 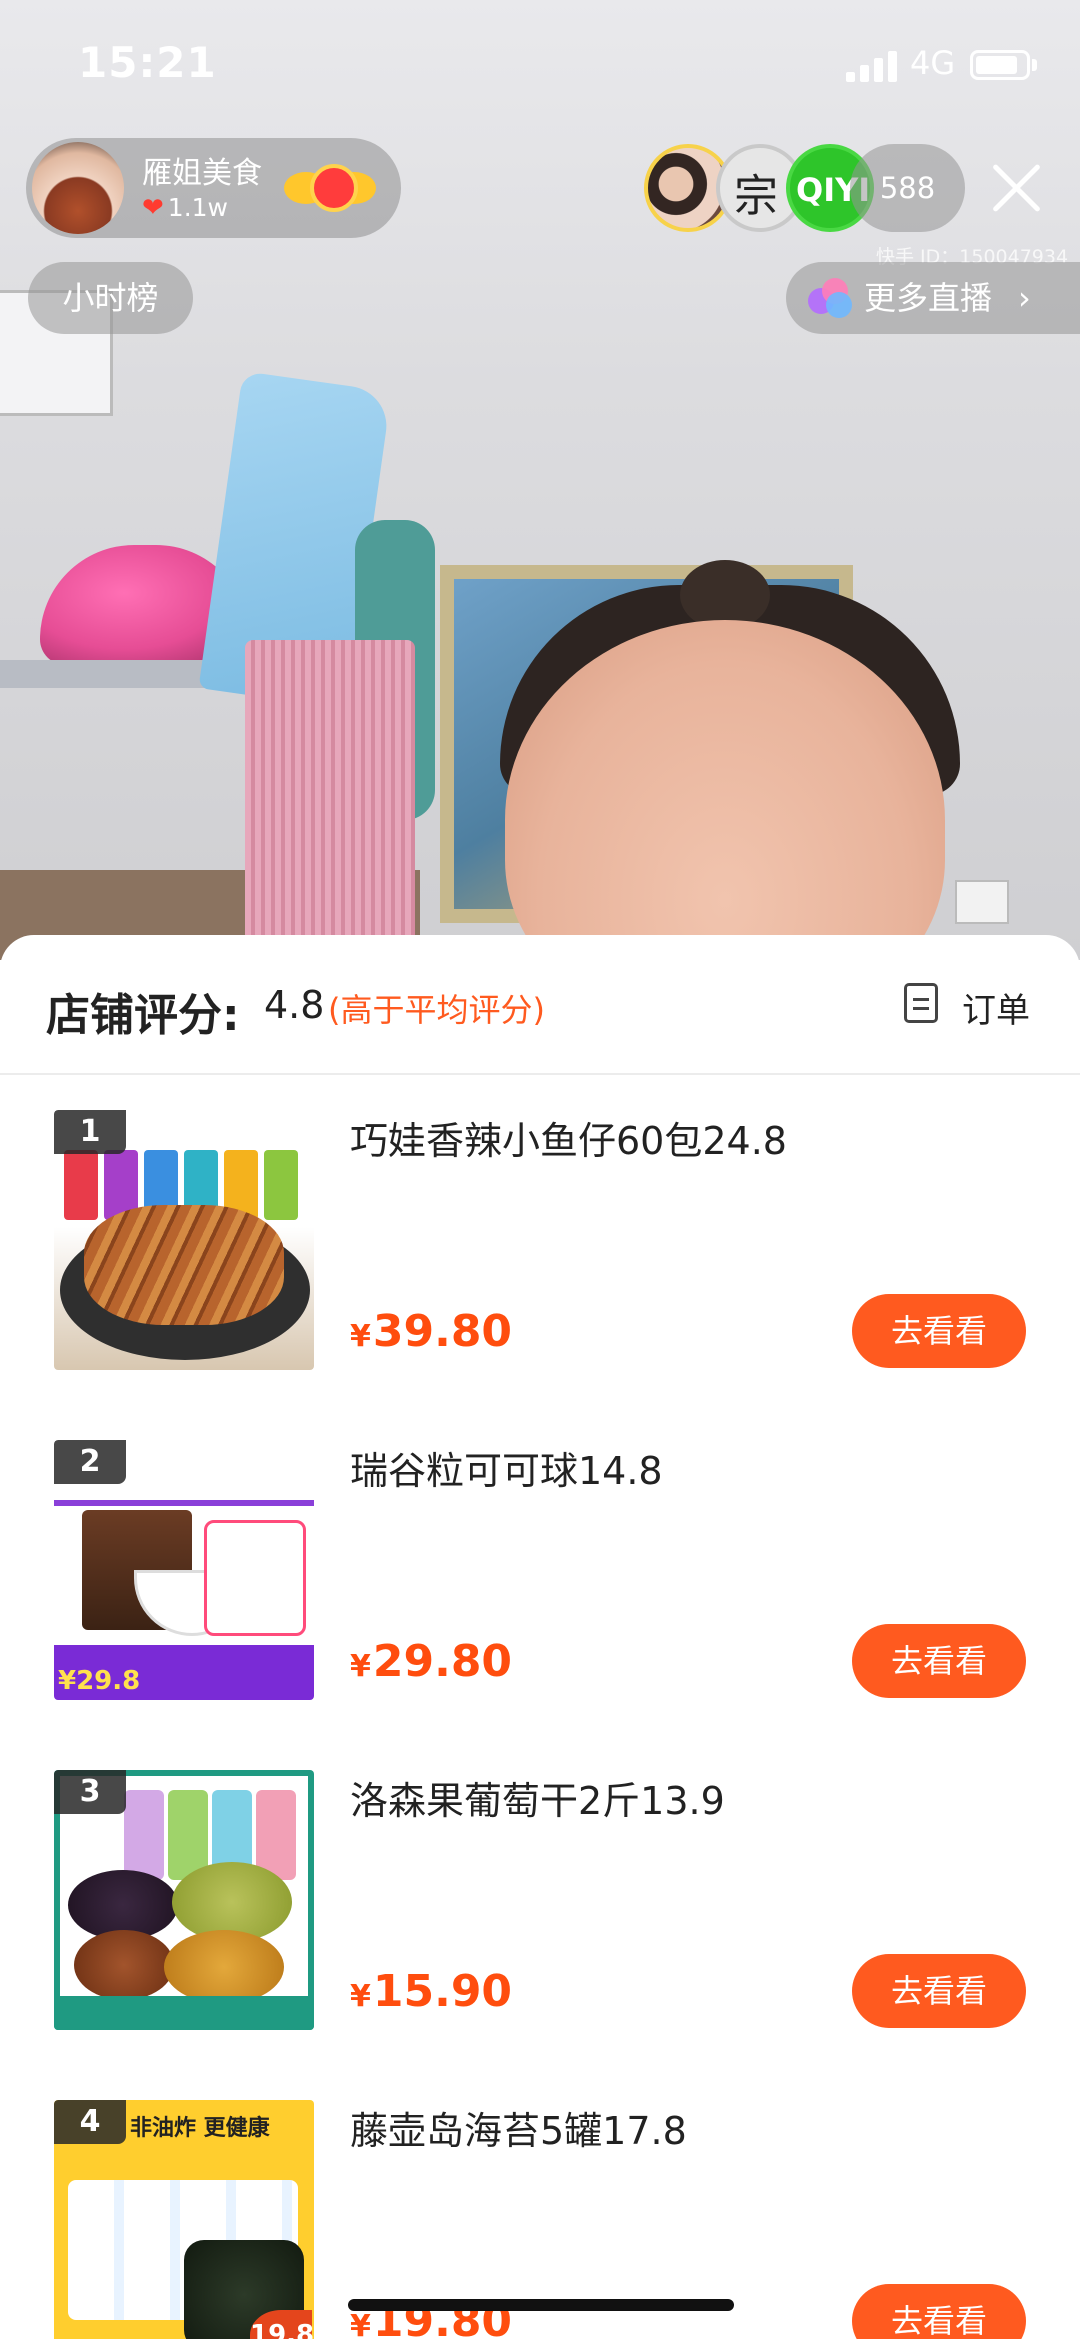 I want to click on product-title: 洛森果葡萄干2斤13.9, so click(x=537, y=1797).